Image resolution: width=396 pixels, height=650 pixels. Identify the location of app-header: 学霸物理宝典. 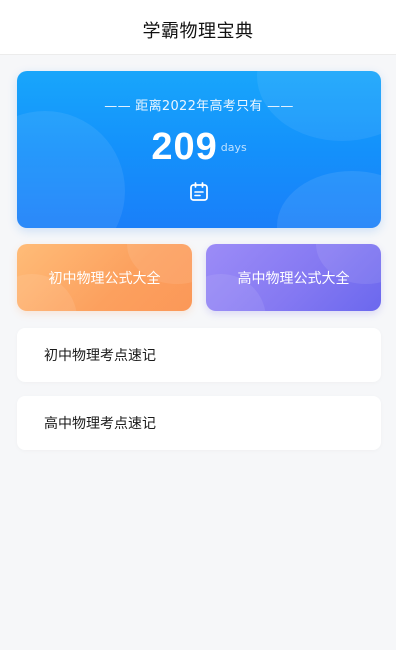
(198, 27).